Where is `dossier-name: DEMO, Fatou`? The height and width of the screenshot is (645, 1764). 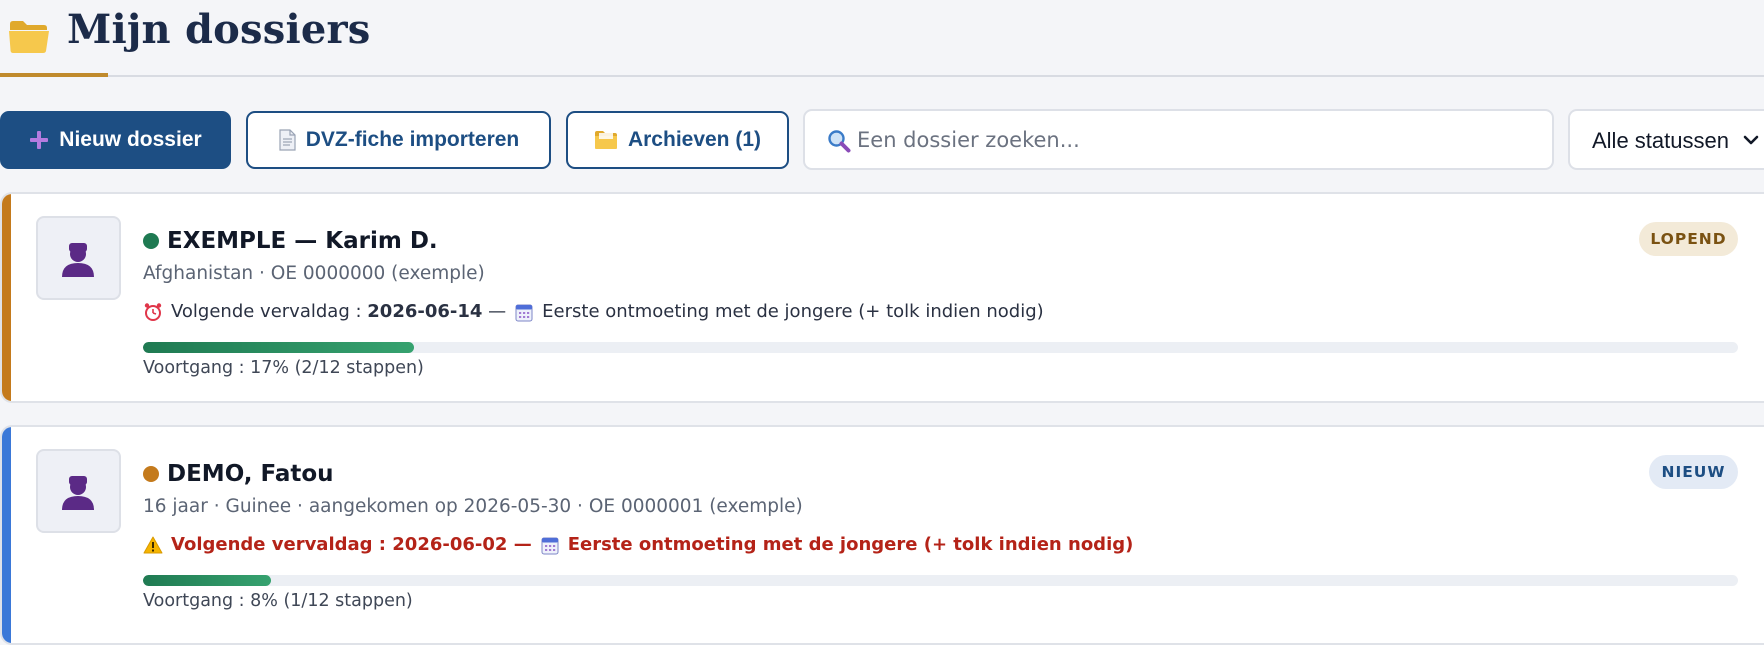 dossier-name: DEMO, Fatou is located at coordinates (250, 474).